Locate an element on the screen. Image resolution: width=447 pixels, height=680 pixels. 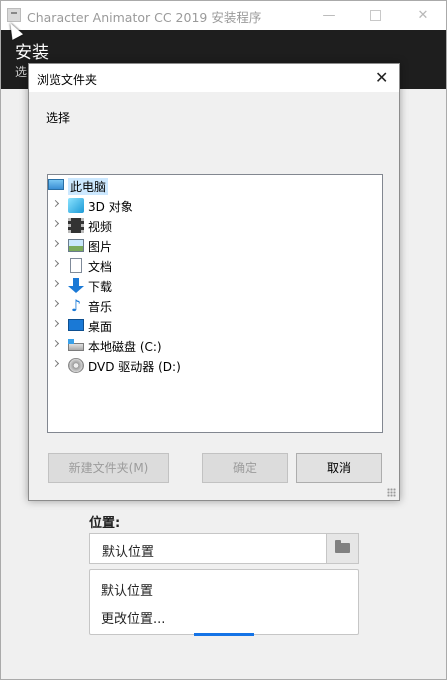
menu-item-default-location: 默认位置 is located at coordinates (127, 589).